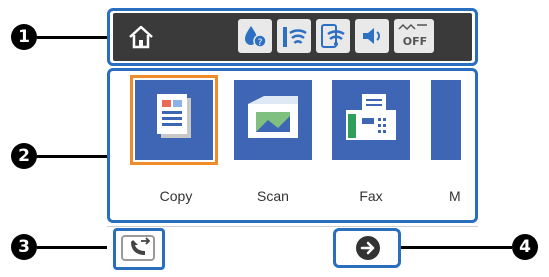  Describe the element at coordinates (446, 120) in the screenshot. I see `app-more` at that location.